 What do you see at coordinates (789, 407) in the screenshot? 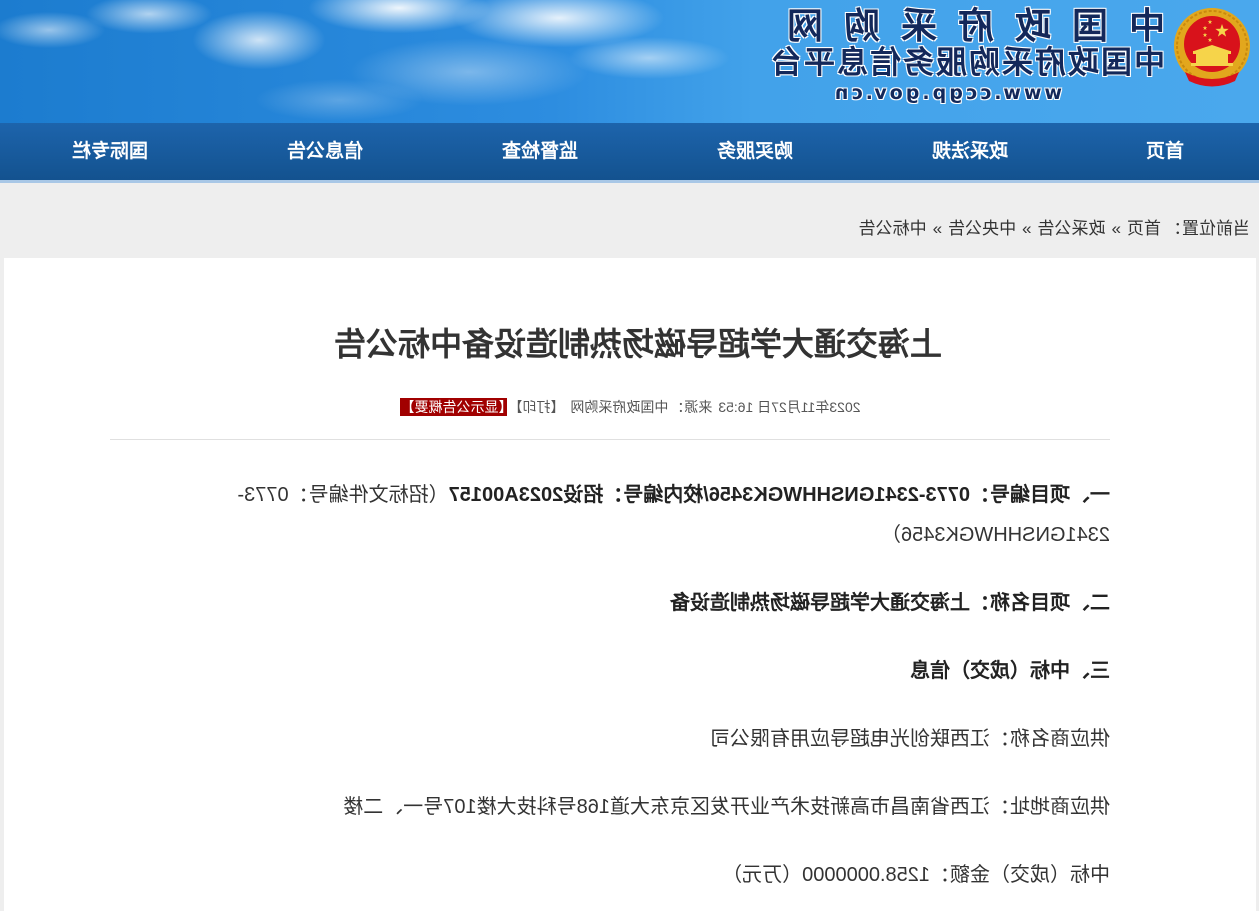
I see `publish-datetime: 2023年11月27日 16:53` at bounding box center [789, 407].